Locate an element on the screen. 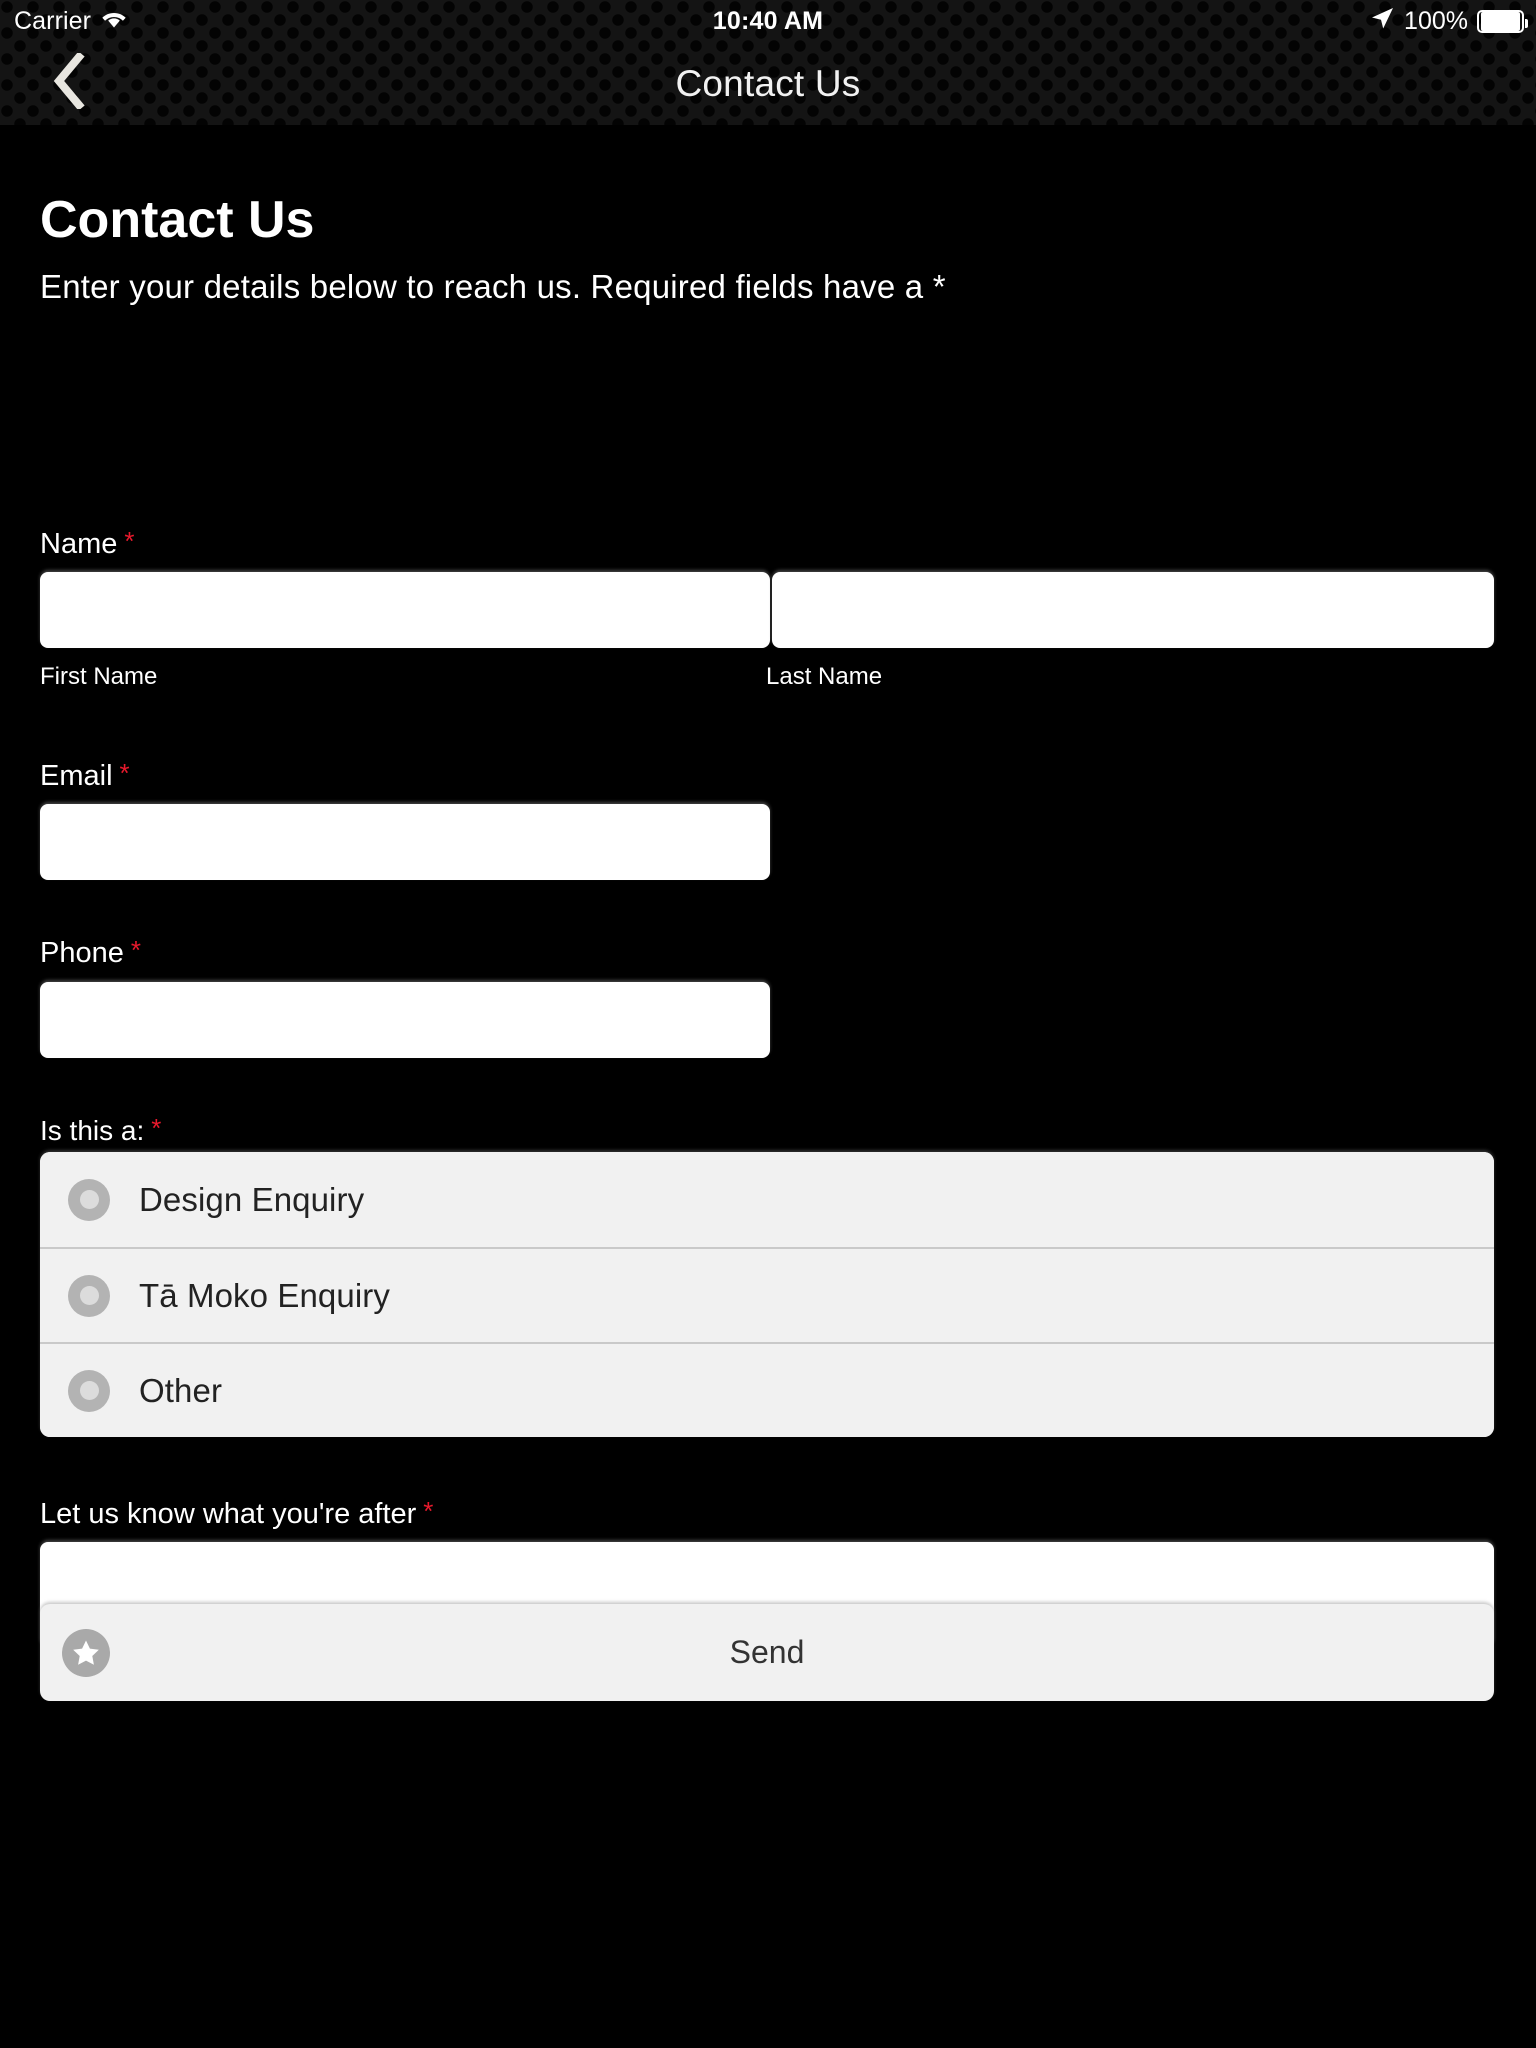 The image size is (1536, 2048). email-field-label: Email * is located at coordinates (85, 775).